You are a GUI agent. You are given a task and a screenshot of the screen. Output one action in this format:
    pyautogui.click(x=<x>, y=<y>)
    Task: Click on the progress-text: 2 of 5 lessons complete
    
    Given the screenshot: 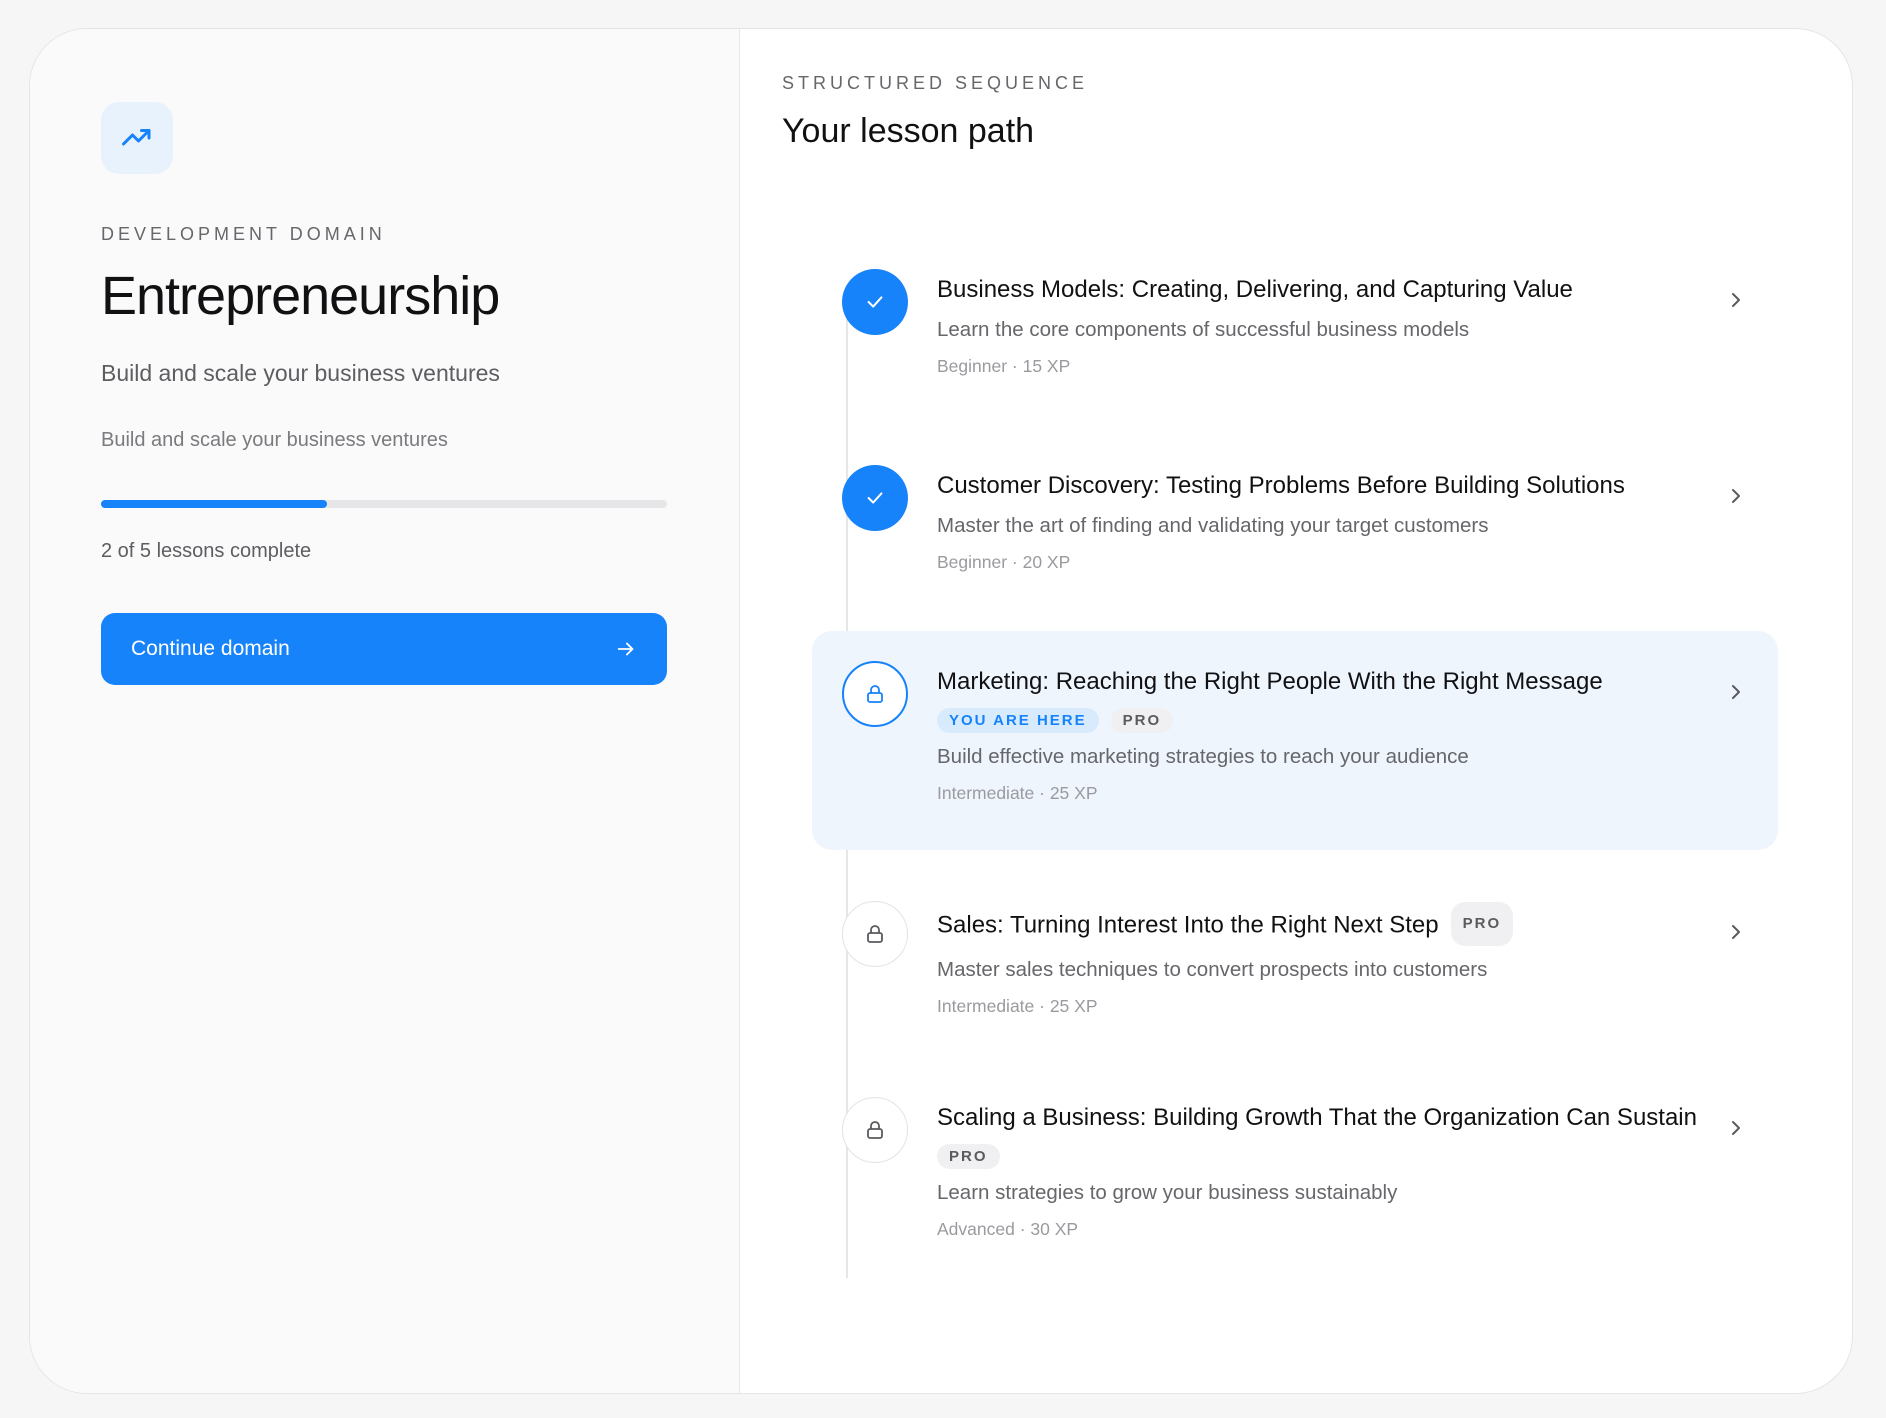 What is the action you would take?
    pyautogui.click(x=206, y=551)
    